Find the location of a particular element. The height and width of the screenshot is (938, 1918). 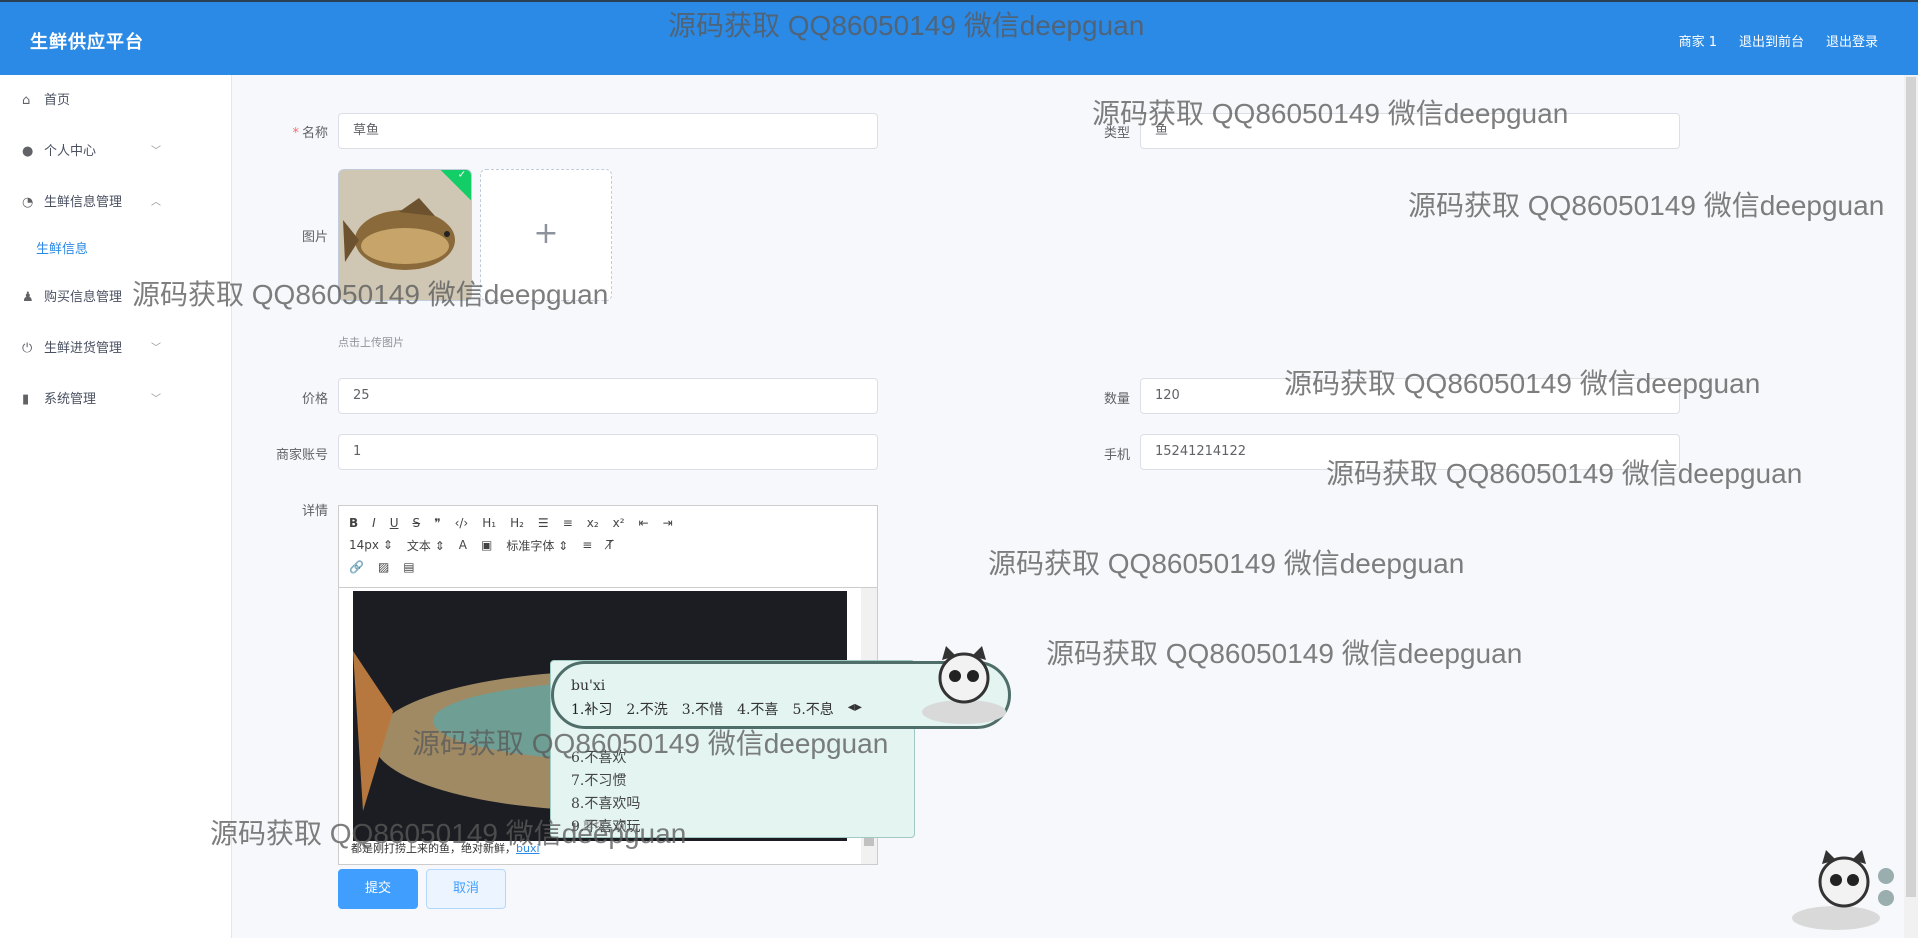

heading2-icon: H₂ is located at coordinates (517, 523).